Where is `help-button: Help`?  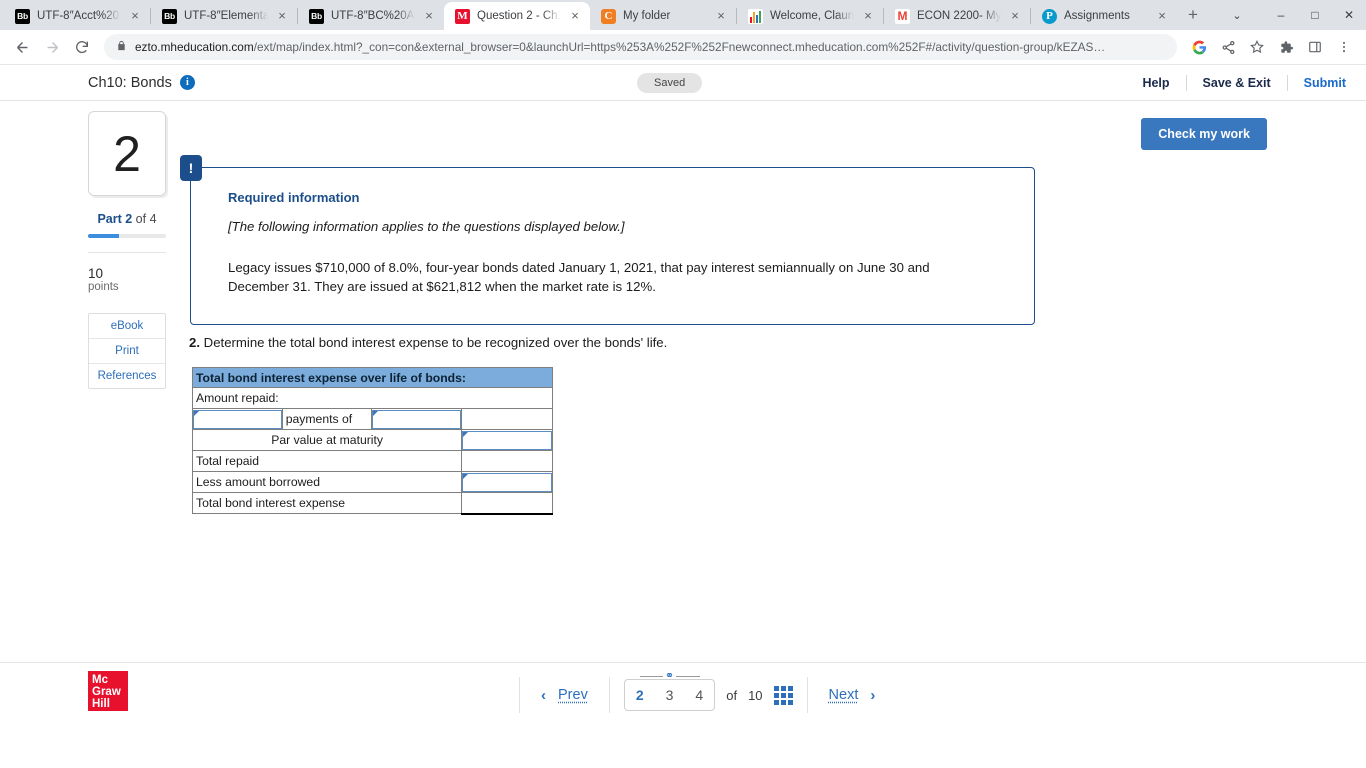
help-button: Help is located at coordinates (1155, 83).